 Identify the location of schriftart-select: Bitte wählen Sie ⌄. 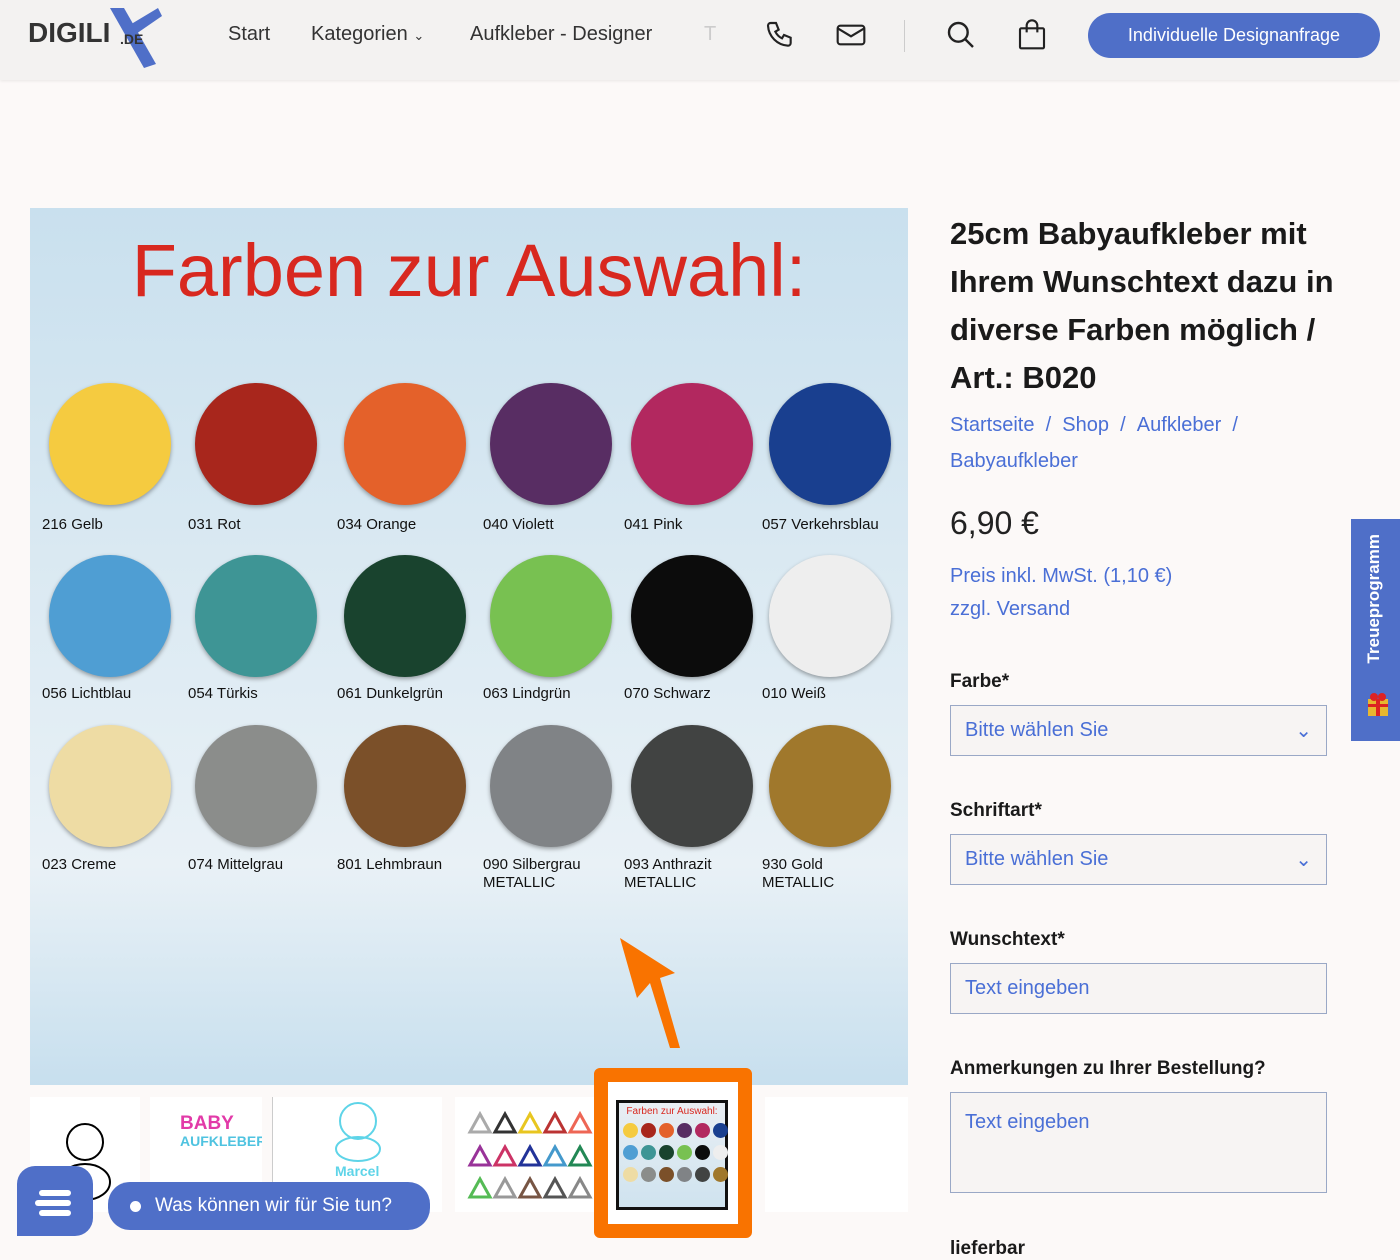
(1138, 859).